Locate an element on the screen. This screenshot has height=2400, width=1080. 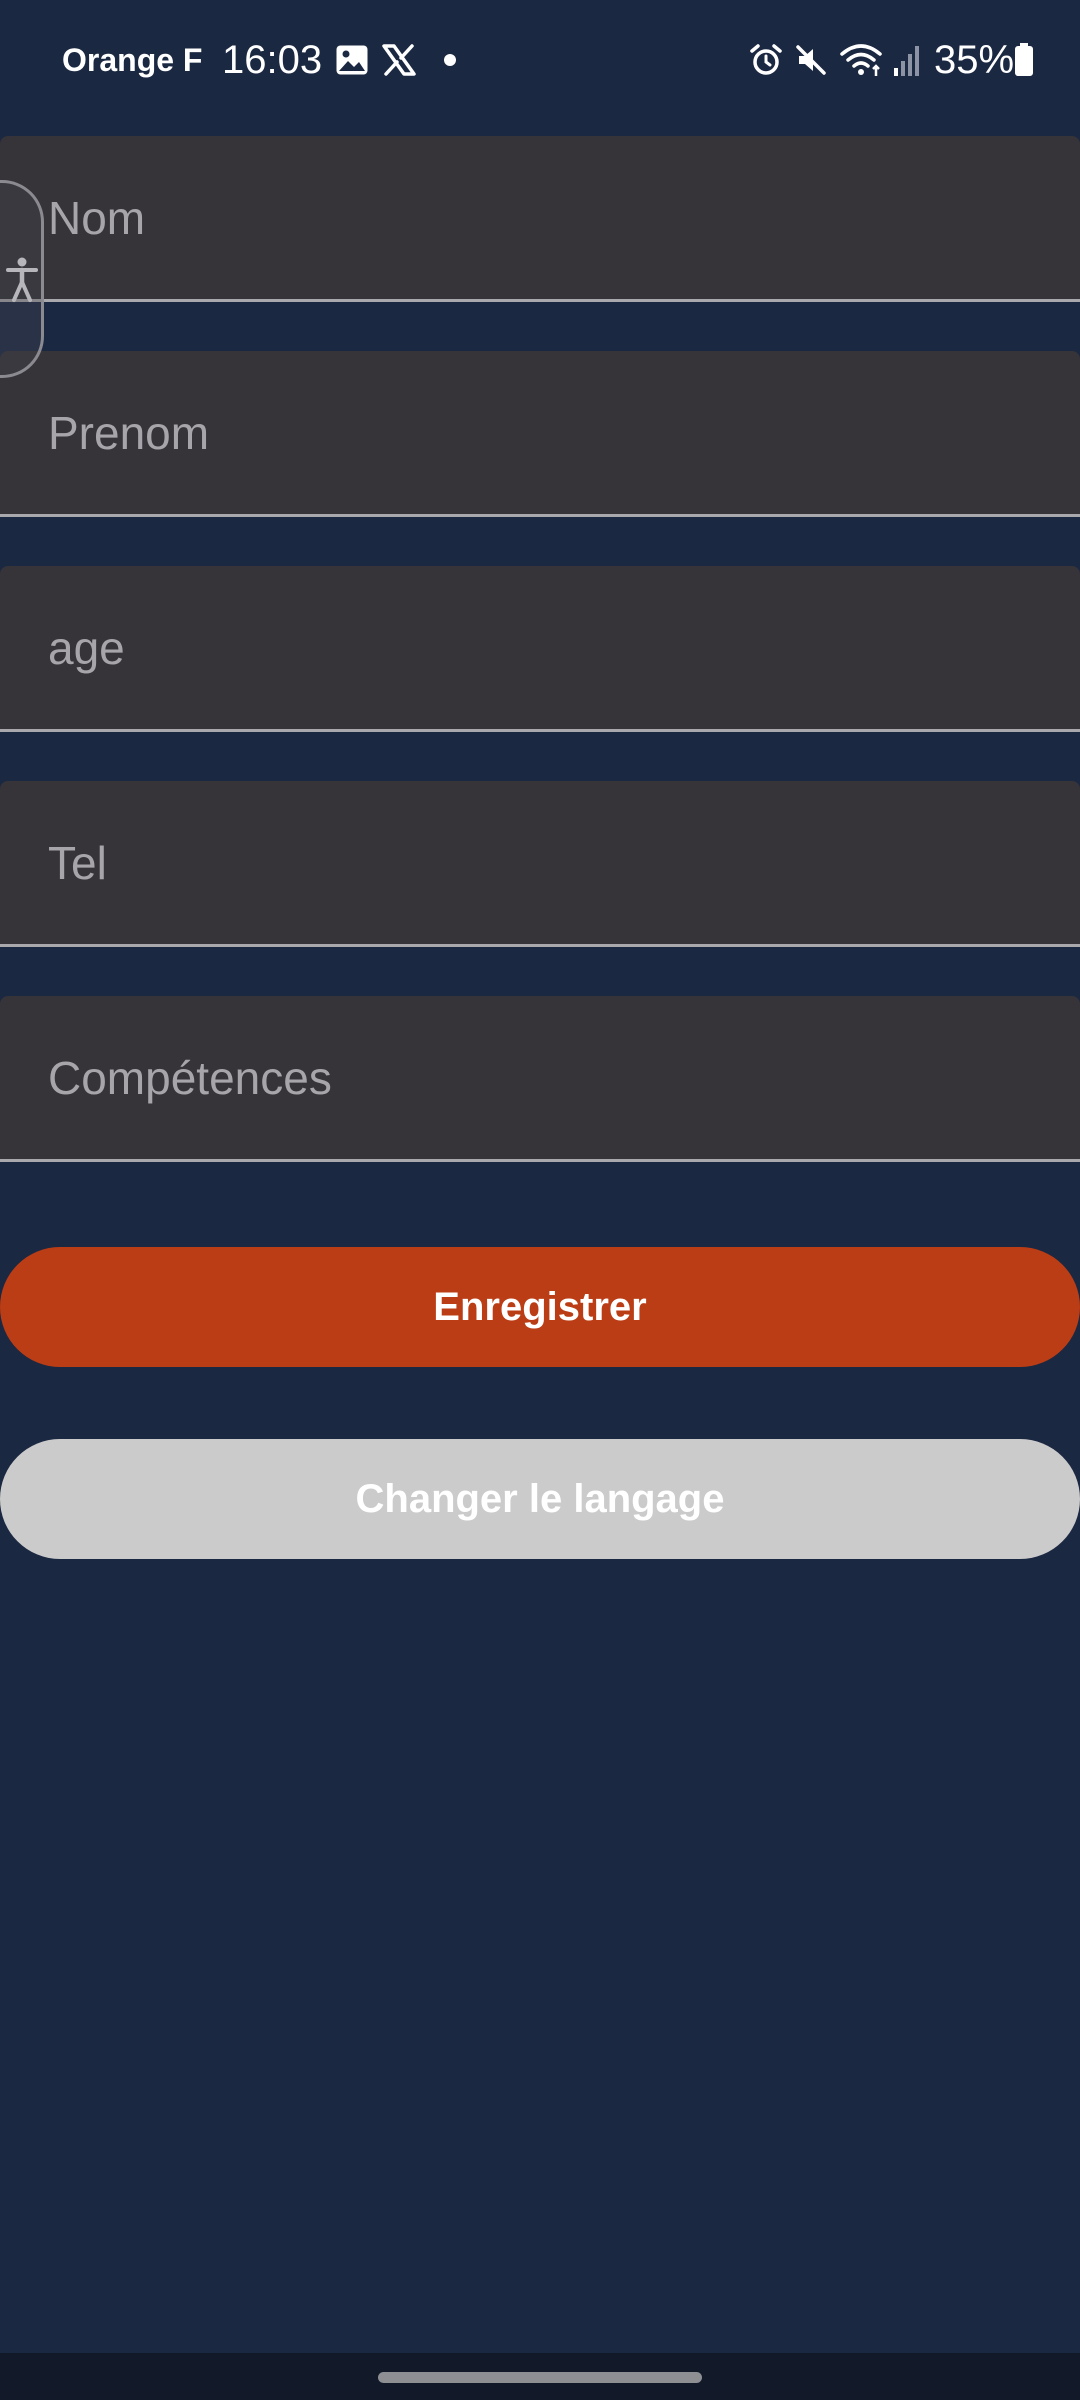
prenom-input is located at coordinates (540, 432).